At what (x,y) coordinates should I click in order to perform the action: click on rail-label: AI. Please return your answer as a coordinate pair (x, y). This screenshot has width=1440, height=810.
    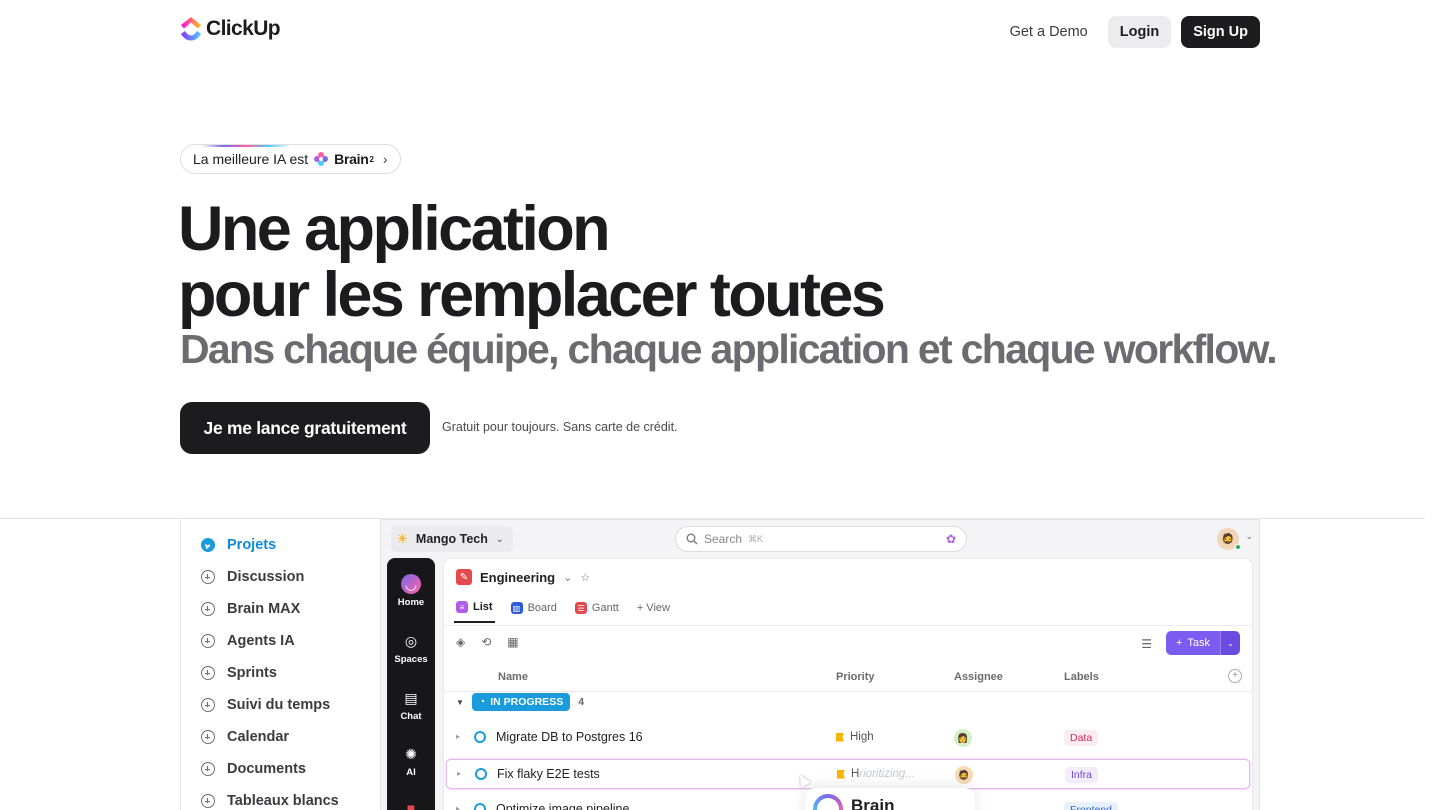
    Looking at the image, I should click on (411, 772).